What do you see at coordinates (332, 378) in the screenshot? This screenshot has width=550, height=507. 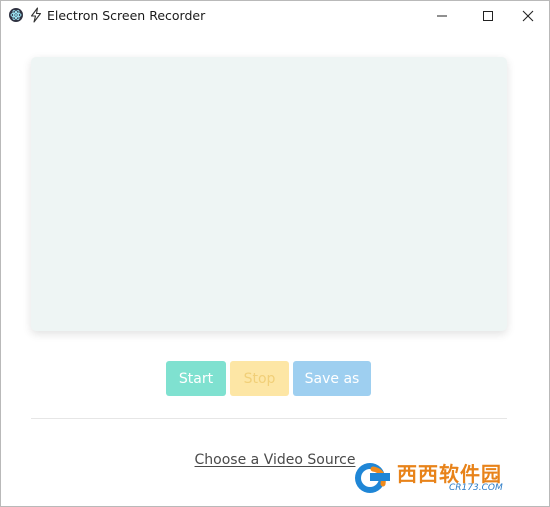 I see `save-as-button: Save as` at bounding box center [332, 378].